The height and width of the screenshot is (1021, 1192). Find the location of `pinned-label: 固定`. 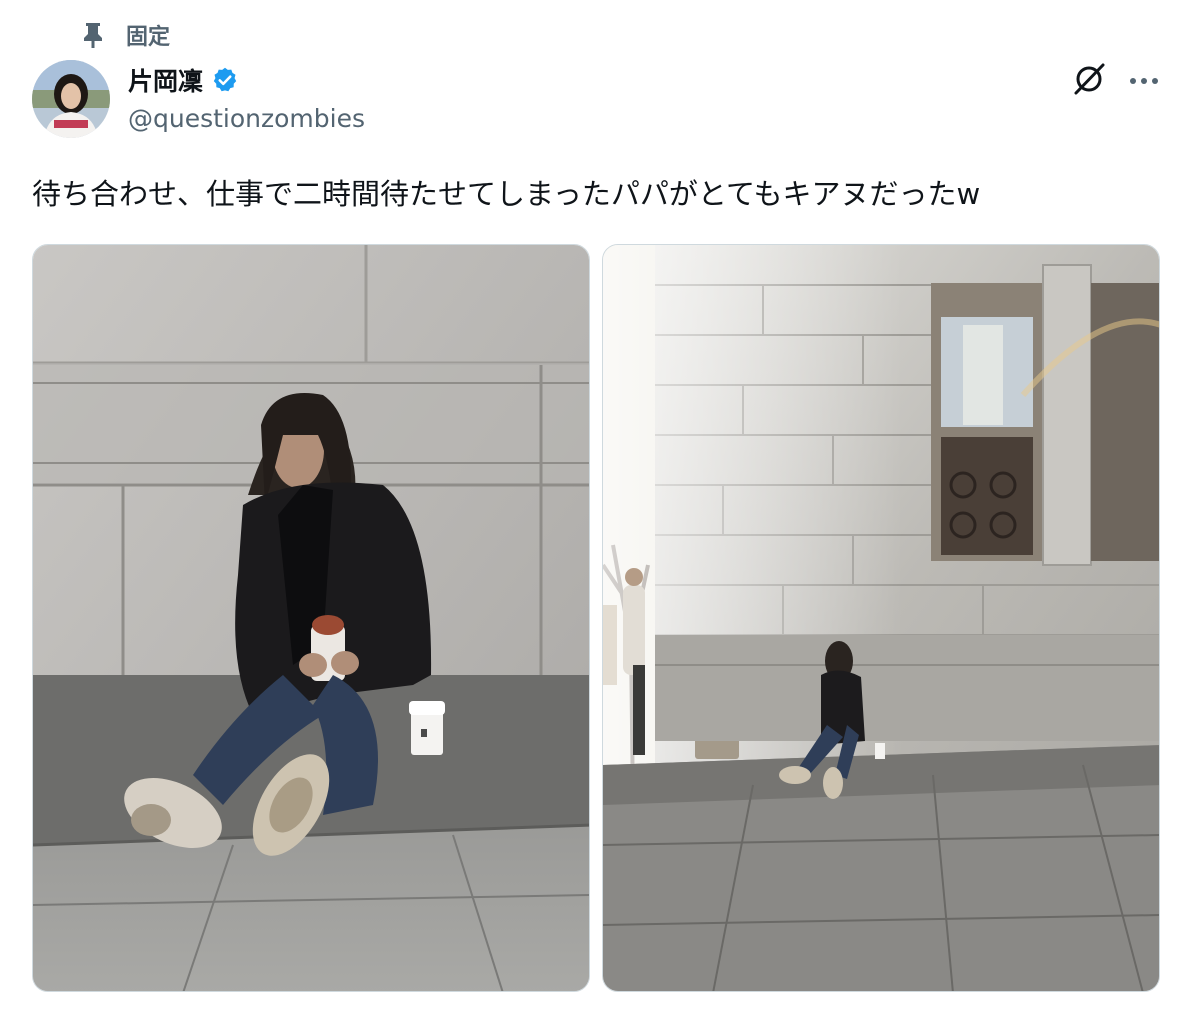

pinned-label: 固定 is located at coordinates (148, 37).